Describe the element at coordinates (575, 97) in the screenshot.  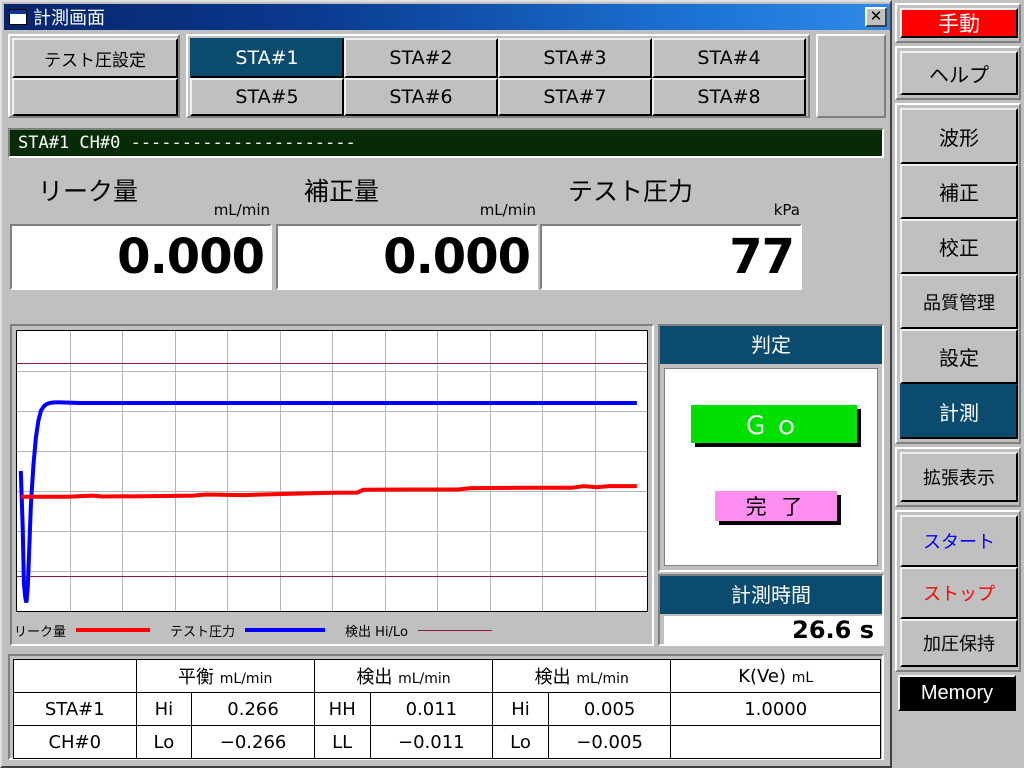
I see `tab-sta-7: STA#7` at that location.